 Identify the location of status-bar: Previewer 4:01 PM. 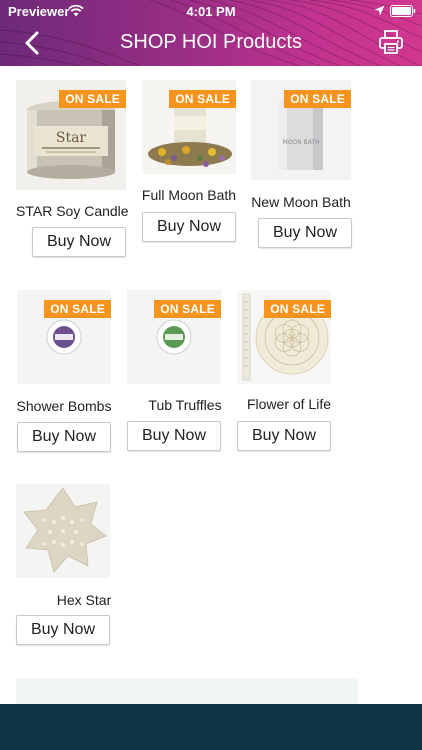
(211, 11).